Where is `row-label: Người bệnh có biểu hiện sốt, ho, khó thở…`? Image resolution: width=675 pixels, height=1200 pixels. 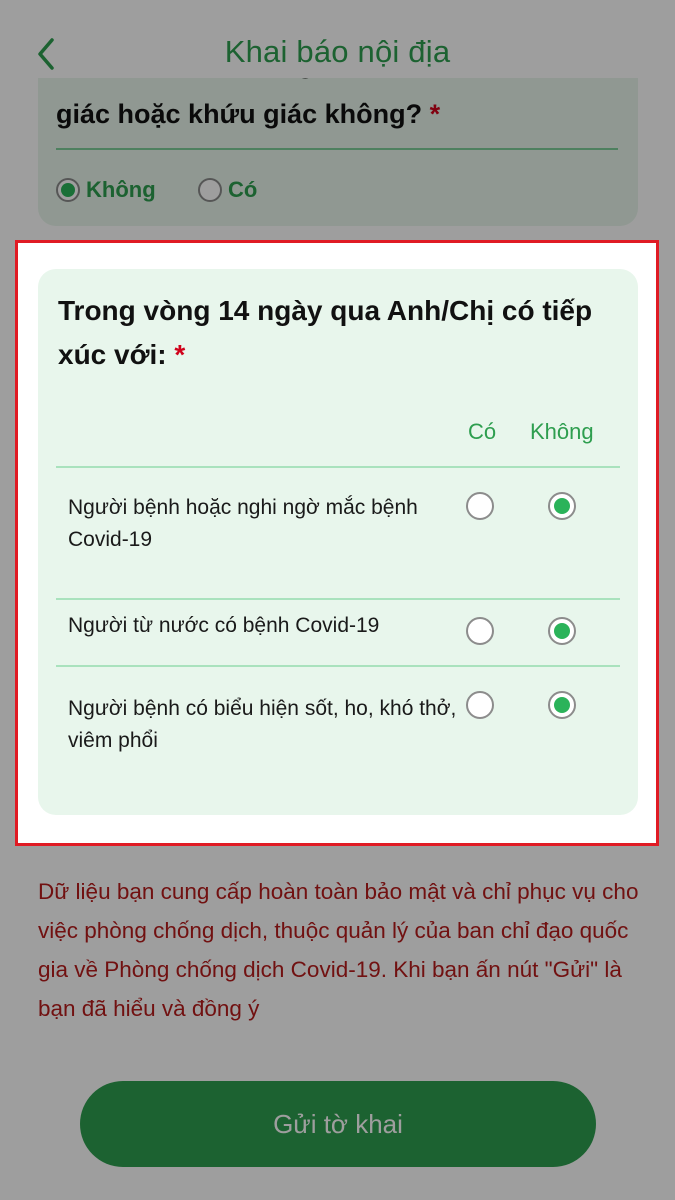 row-label: Người bệnh có biểu hiện sốt, ho, khó thở… is located at coordinates (262, 724).